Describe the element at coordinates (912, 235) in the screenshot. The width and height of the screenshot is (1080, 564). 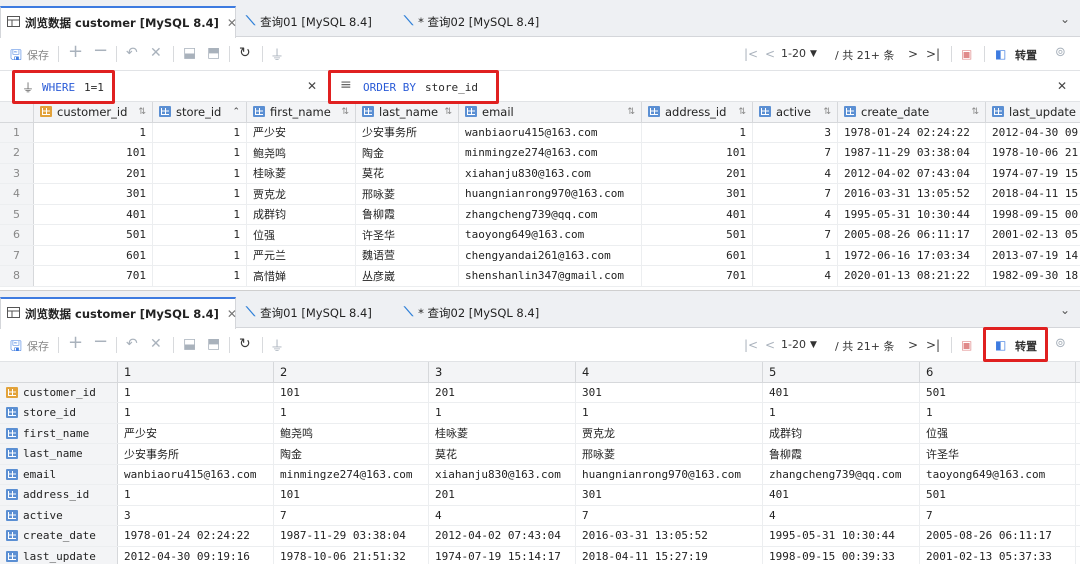
I see `table-cell: 2005-08-26 06:11:17` at that location.